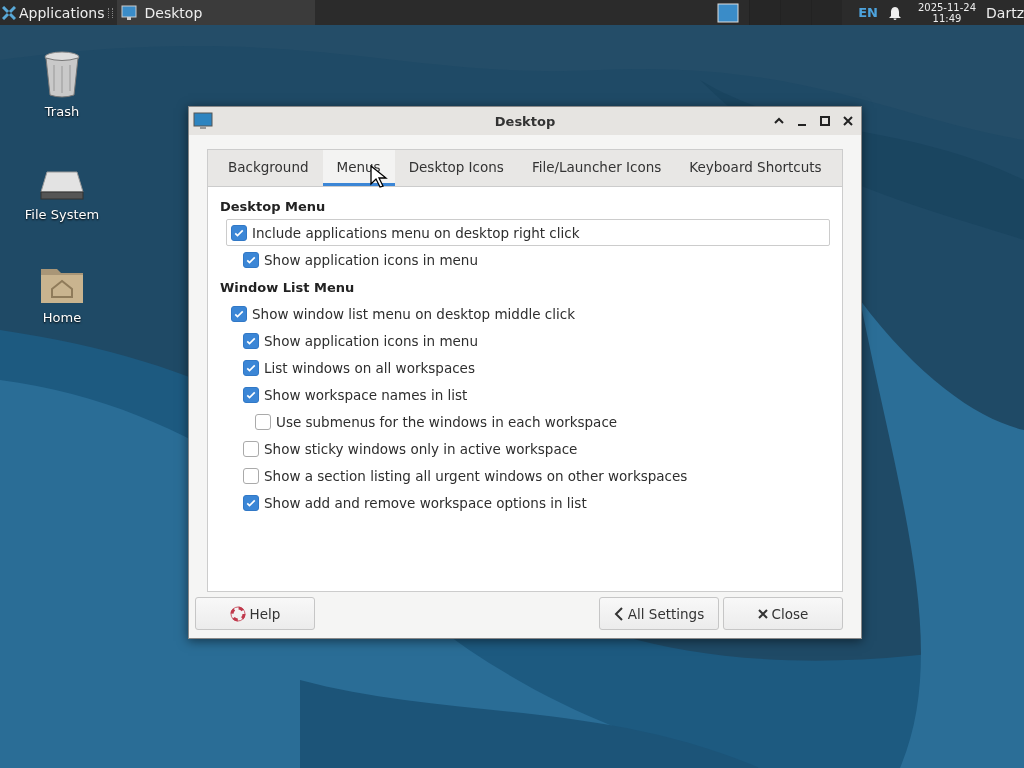  Describe the element at coordinates (288, 287) in the screenshot. I see `section-heading: Window List Menu` at that location.